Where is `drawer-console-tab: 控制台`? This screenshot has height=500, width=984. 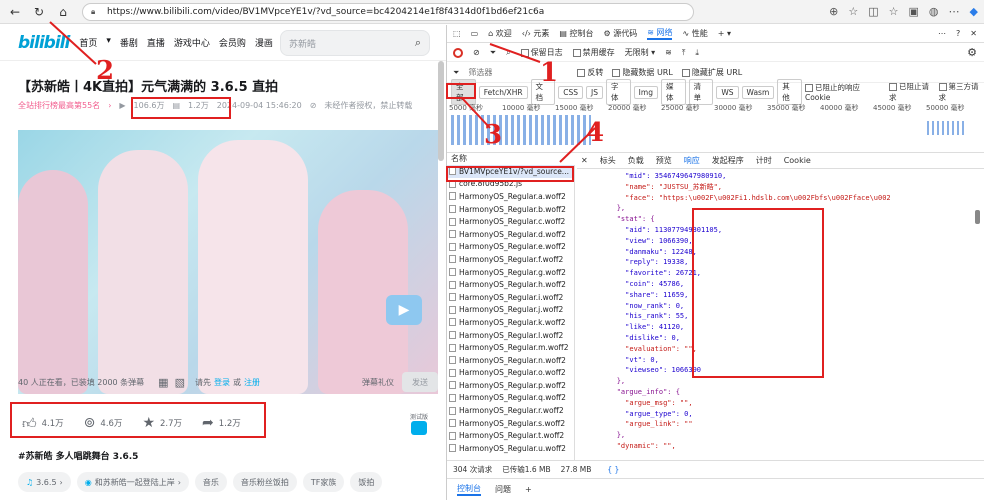
drawer-console-tab: 控制台 is located at coordinates (469, 489).